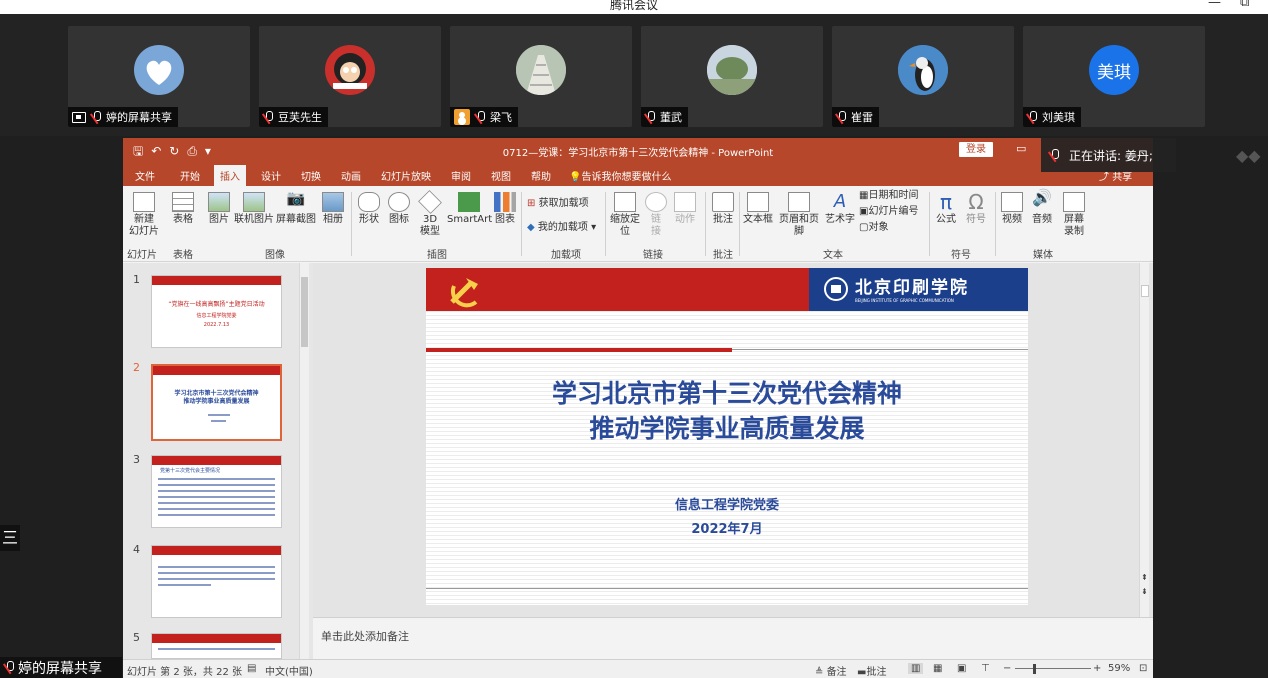  What do you see at coordinates (1021, 148) in the screenshot?
I see `ribbon-display-icon: ▭` at bounding box center [1021, 148].